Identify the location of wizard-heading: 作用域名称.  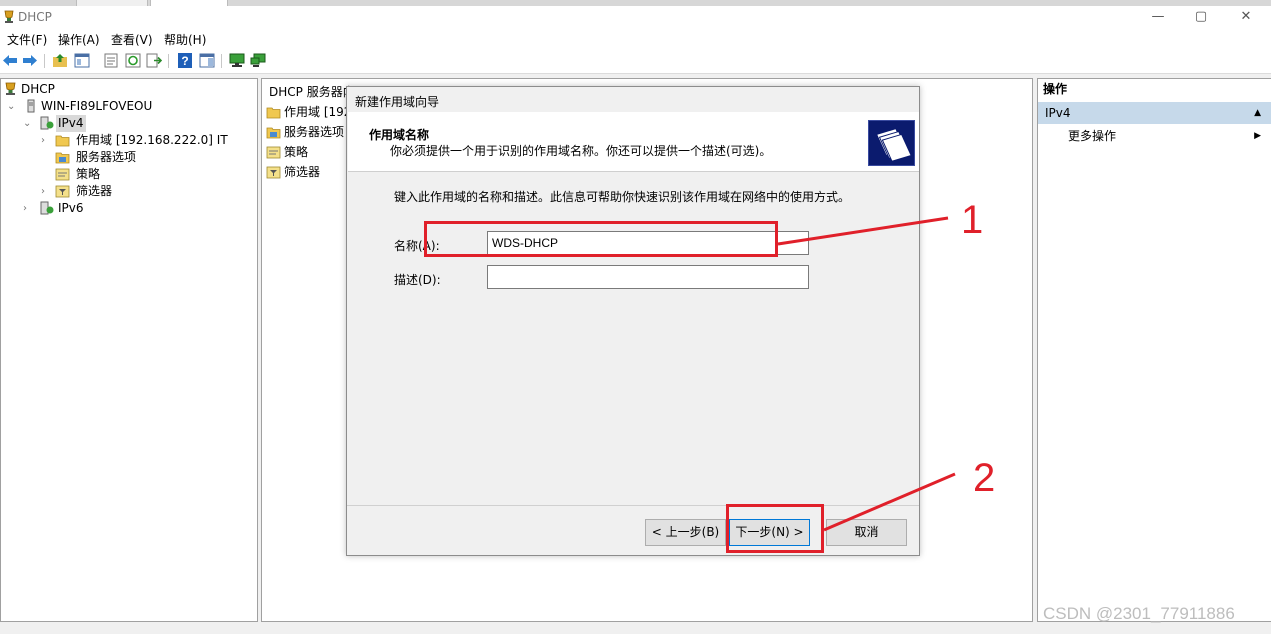
(399, 135).